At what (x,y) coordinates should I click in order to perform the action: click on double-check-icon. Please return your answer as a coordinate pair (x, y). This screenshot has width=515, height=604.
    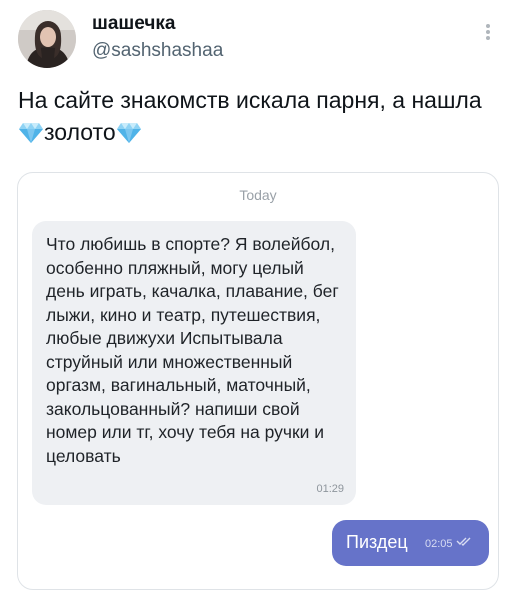
    Looking at the image, I should click on (463, 541).